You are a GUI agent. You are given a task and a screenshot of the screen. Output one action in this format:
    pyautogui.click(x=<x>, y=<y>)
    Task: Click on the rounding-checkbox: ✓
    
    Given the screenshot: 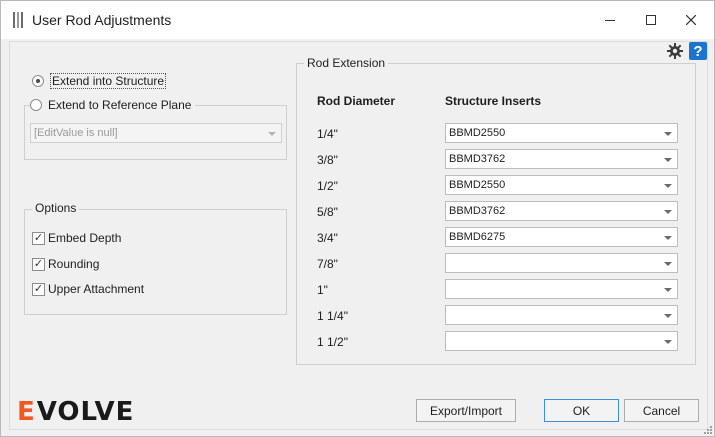 What is the action you would take?
    pyautogui.click(x=38, y=264)
    